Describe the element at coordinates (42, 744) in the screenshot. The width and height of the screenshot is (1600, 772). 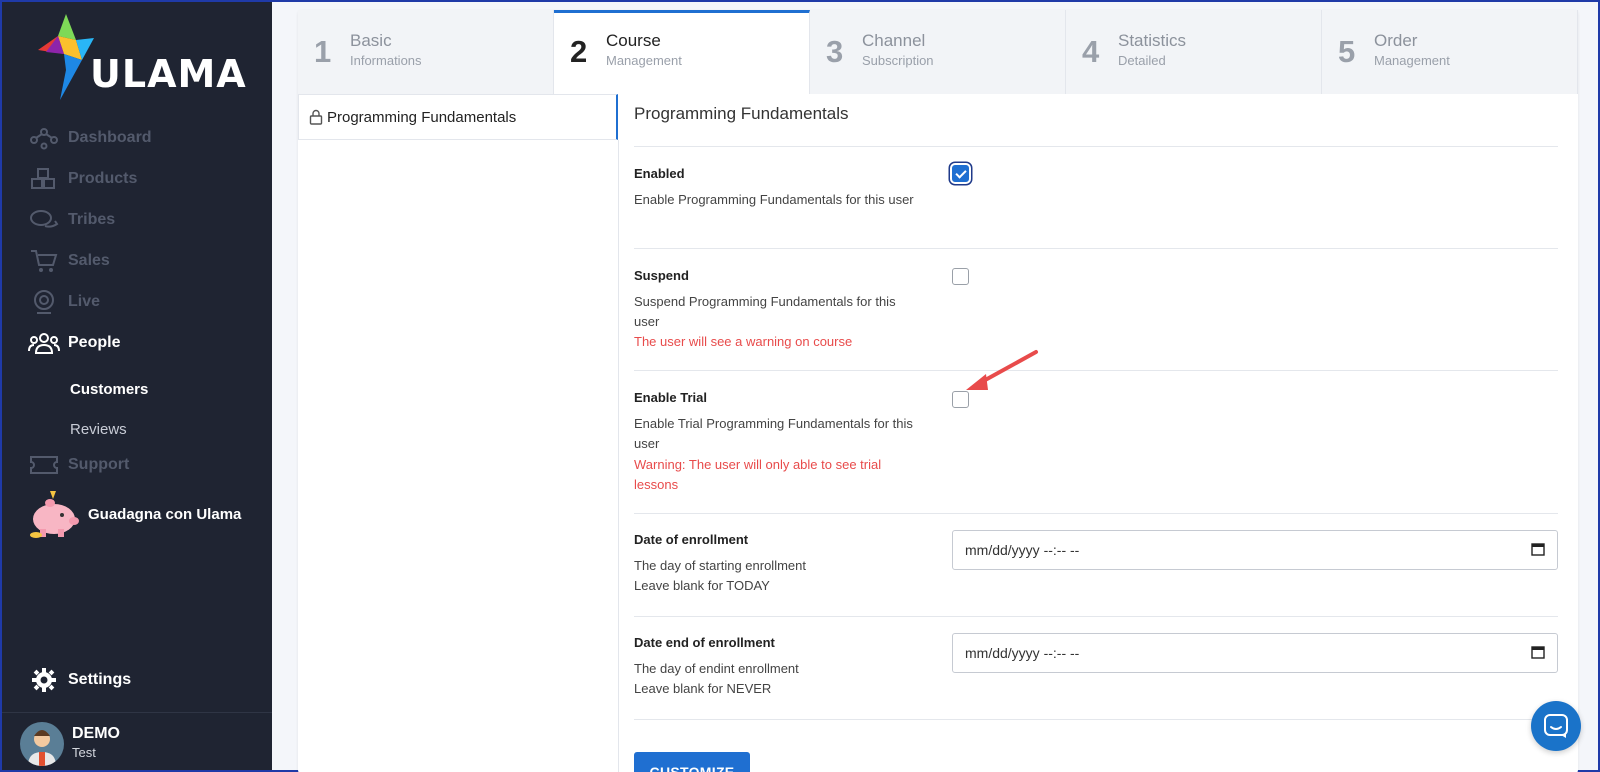
I see `avatar` at that location.